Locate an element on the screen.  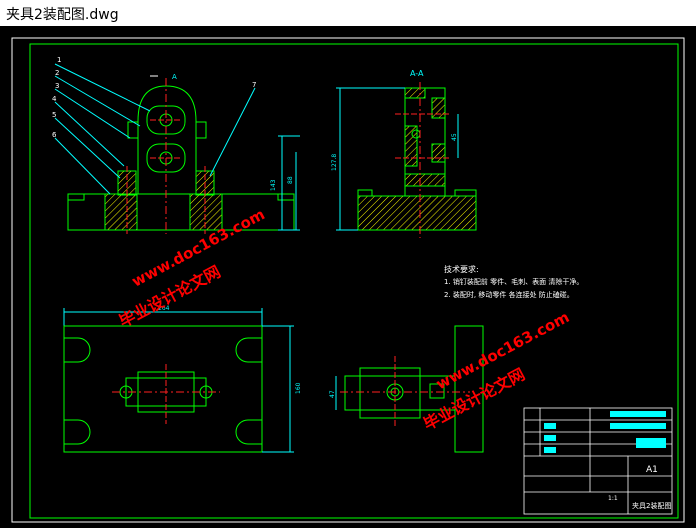
dim-right-small: 47 is located at coordinates (332, 394).